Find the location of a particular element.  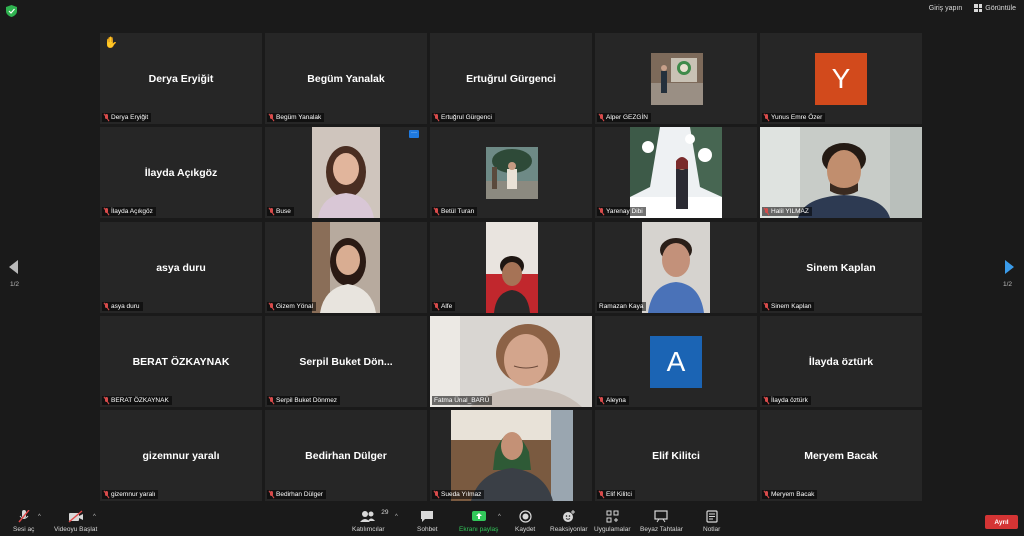

participant-name-label: İlayda öztürk is located at coordinates (786, 400).